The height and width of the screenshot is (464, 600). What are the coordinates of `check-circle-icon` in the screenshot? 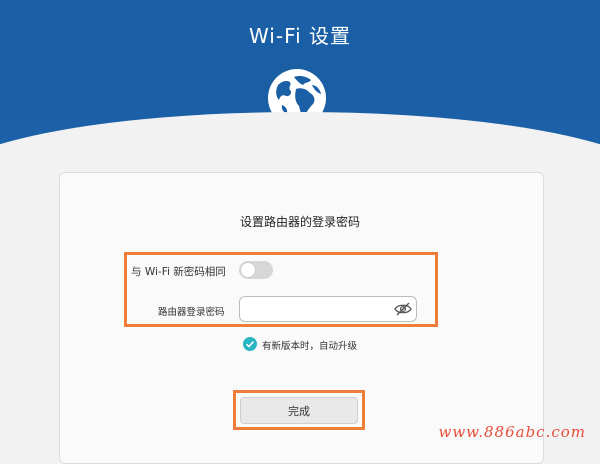 It's located at (250, 344).